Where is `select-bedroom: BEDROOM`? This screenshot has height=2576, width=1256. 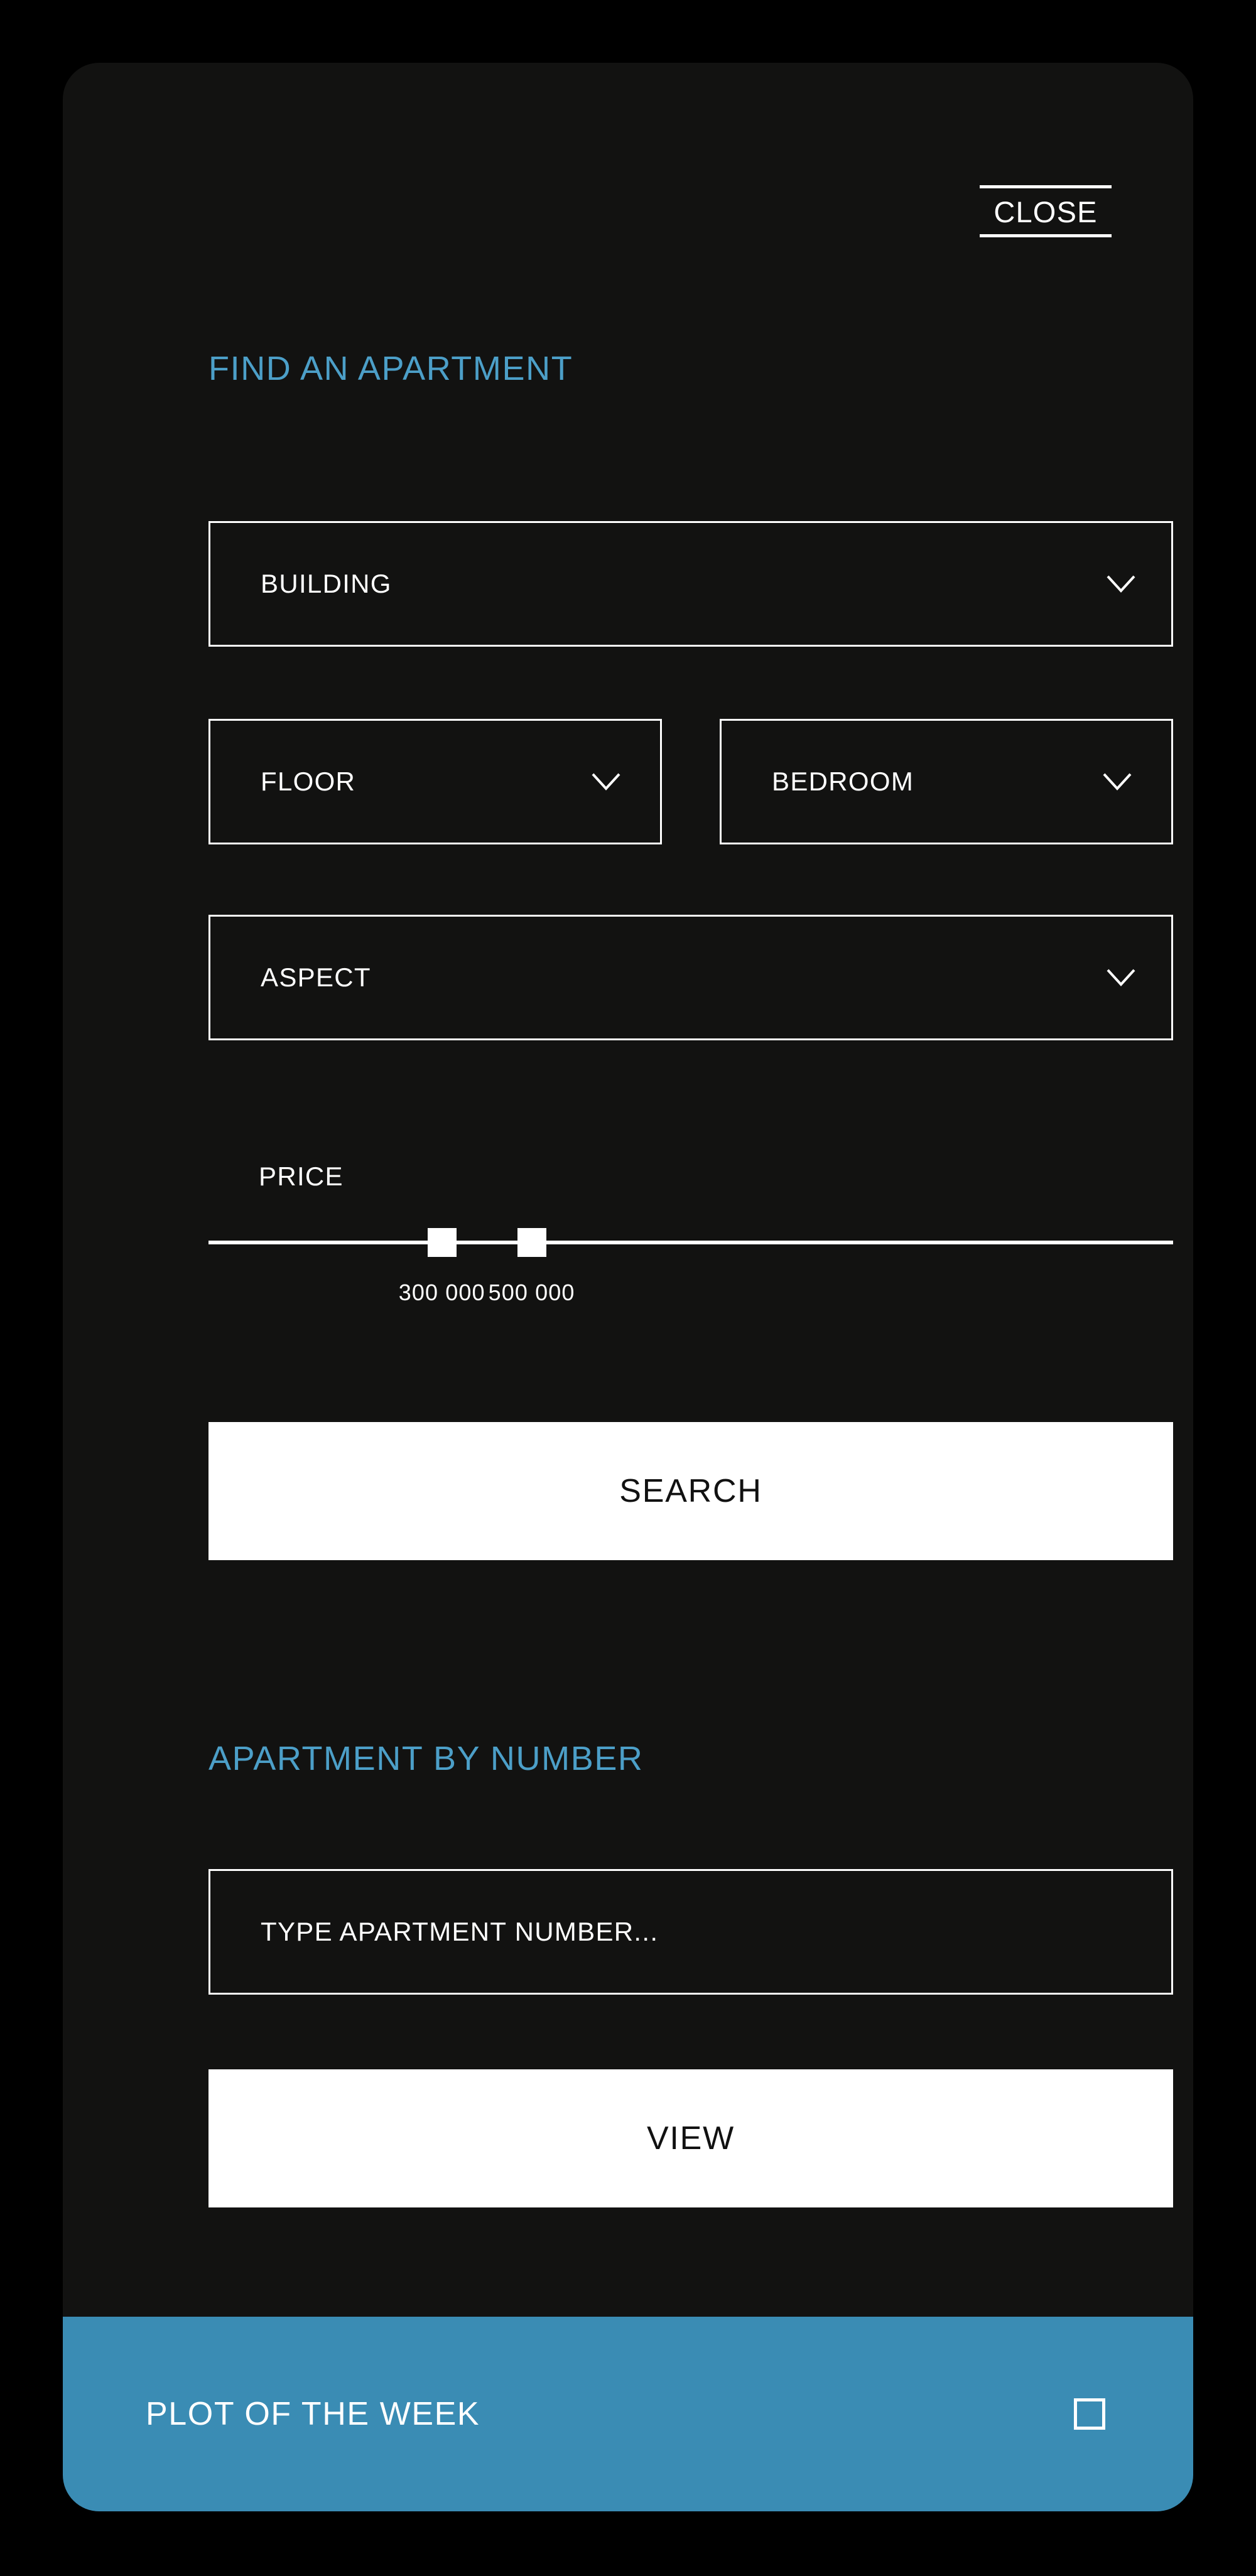
select-bedroom: BEDROOM is located at coordinates (946, 782).